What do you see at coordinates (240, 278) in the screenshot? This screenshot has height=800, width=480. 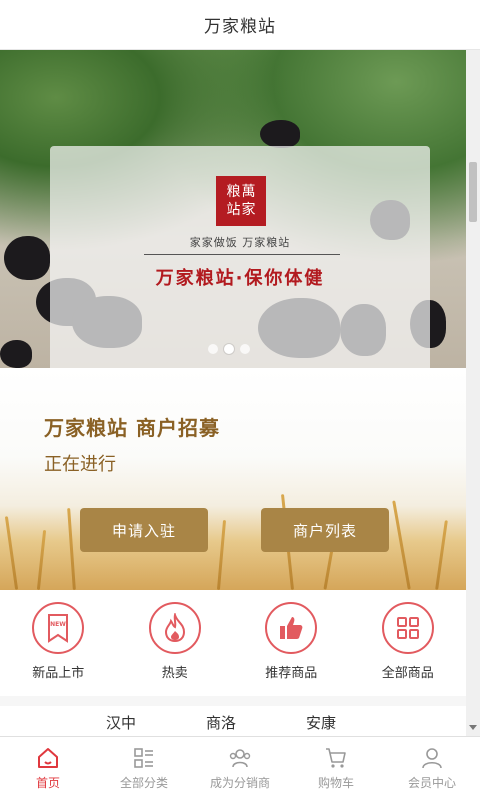 I see `banner-slogan: 万家粮站·保你体健` at bounding box center [240, 278].